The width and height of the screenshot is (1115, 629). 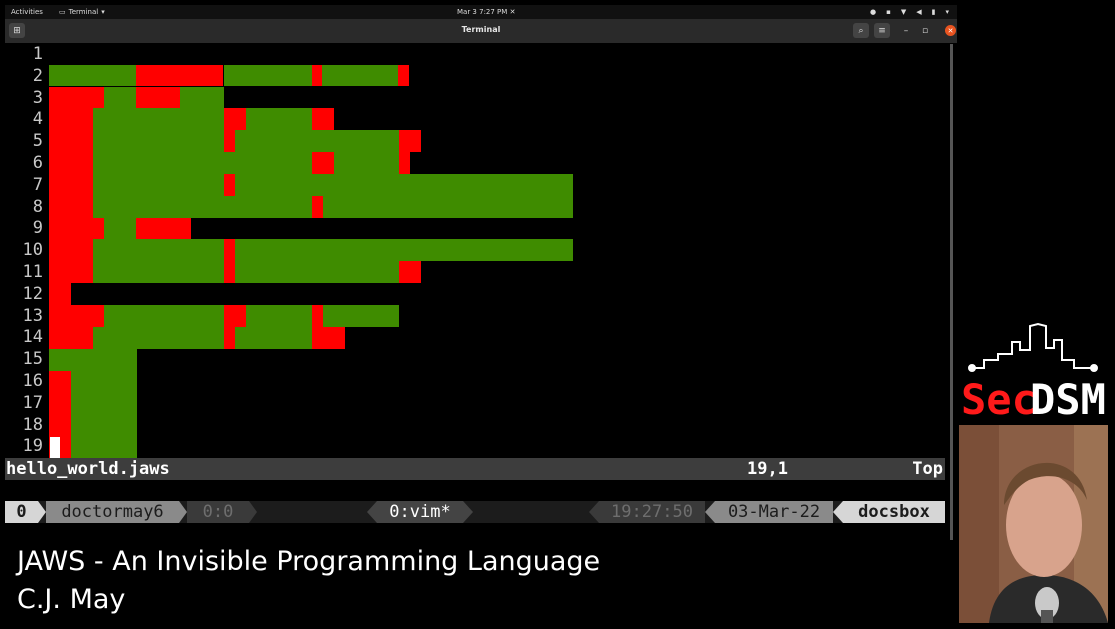 I want to click on close-button: ✕, so click(x=950, y=30).